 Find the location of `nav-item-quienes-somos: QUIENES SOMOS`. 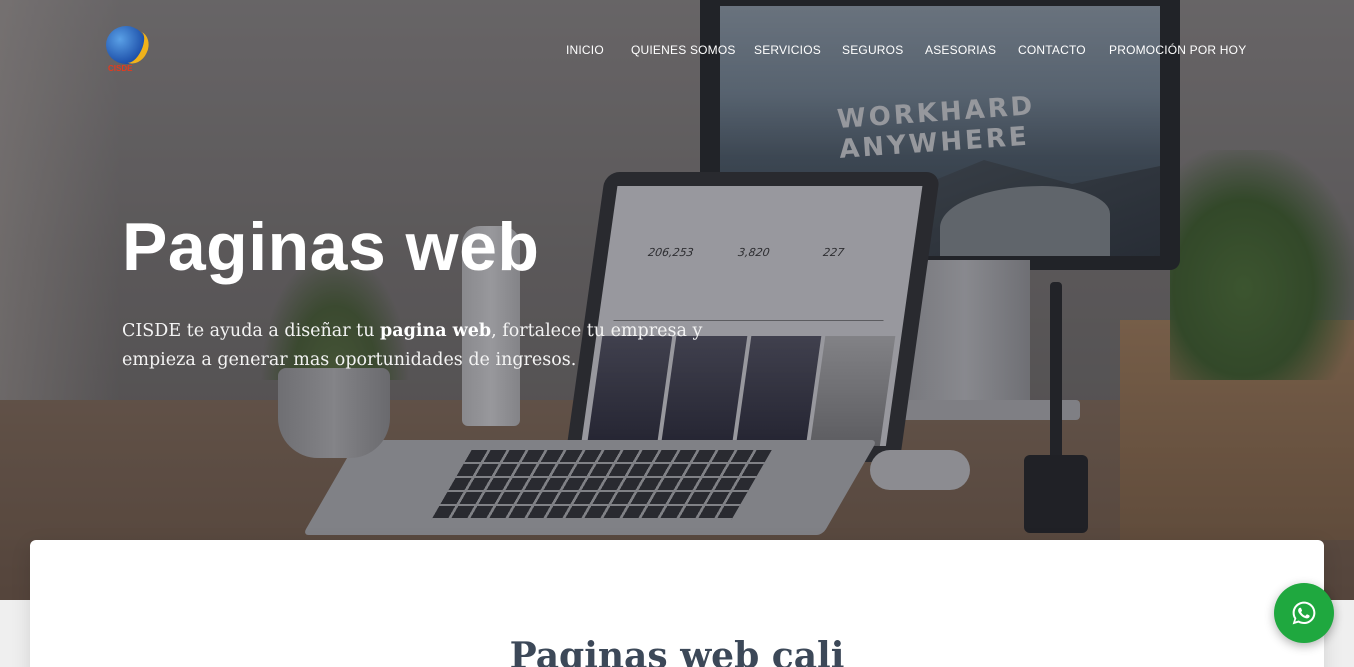

nav-item-quienes-somos: QUIENES SOMOS is located at coordinates (683, 50).